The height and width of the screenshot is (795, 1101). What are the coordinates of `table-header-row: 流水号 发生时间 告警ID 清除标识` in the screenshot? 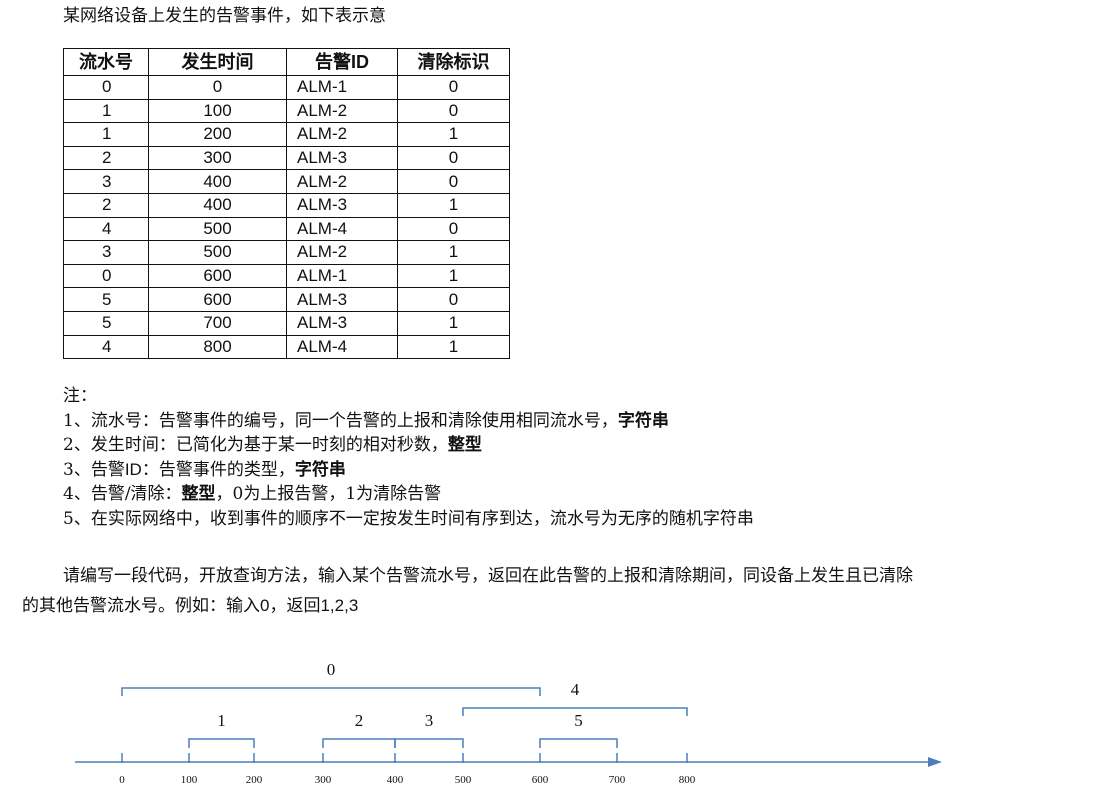 It's located at (286, 62).